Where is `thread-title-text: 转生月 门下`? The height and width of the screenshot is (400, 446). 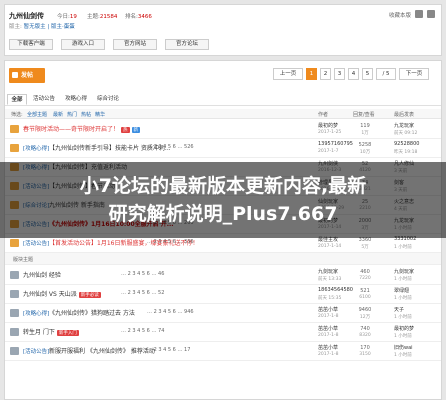 thread-title-text: 转生月 门下 is located at coordinates (39, 332).